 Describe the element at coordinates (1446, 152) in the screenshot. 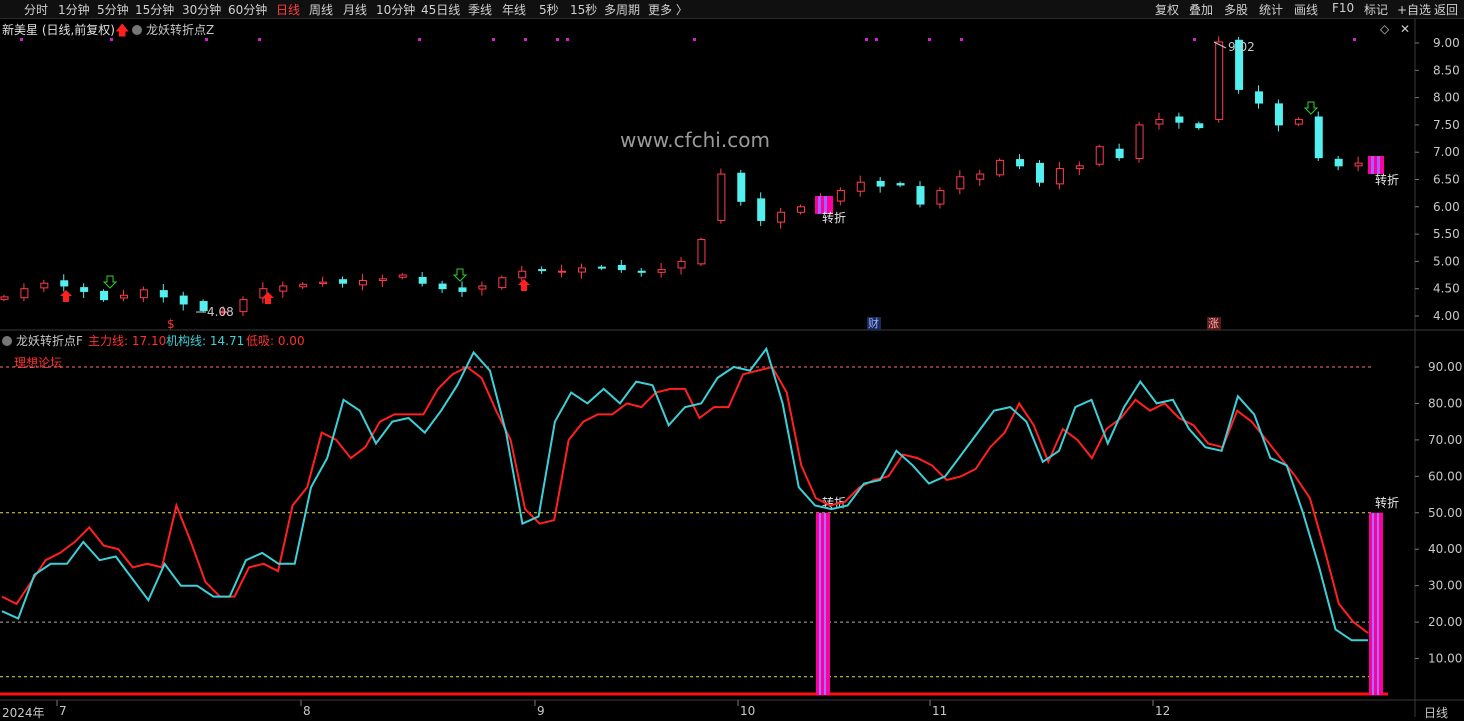

I see `price-tick-label: 7.00` at that location.